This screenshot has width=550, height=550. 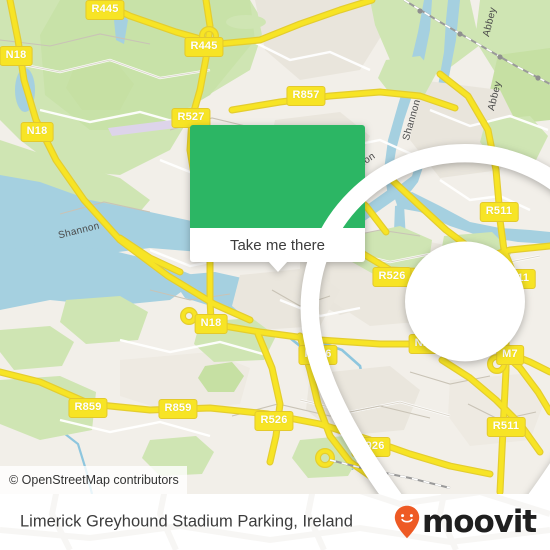 What do you see at coordinates (277, 245) in the screenshot?
I see `take-me-there-button: Take me there` at bounding box center [277, 245].